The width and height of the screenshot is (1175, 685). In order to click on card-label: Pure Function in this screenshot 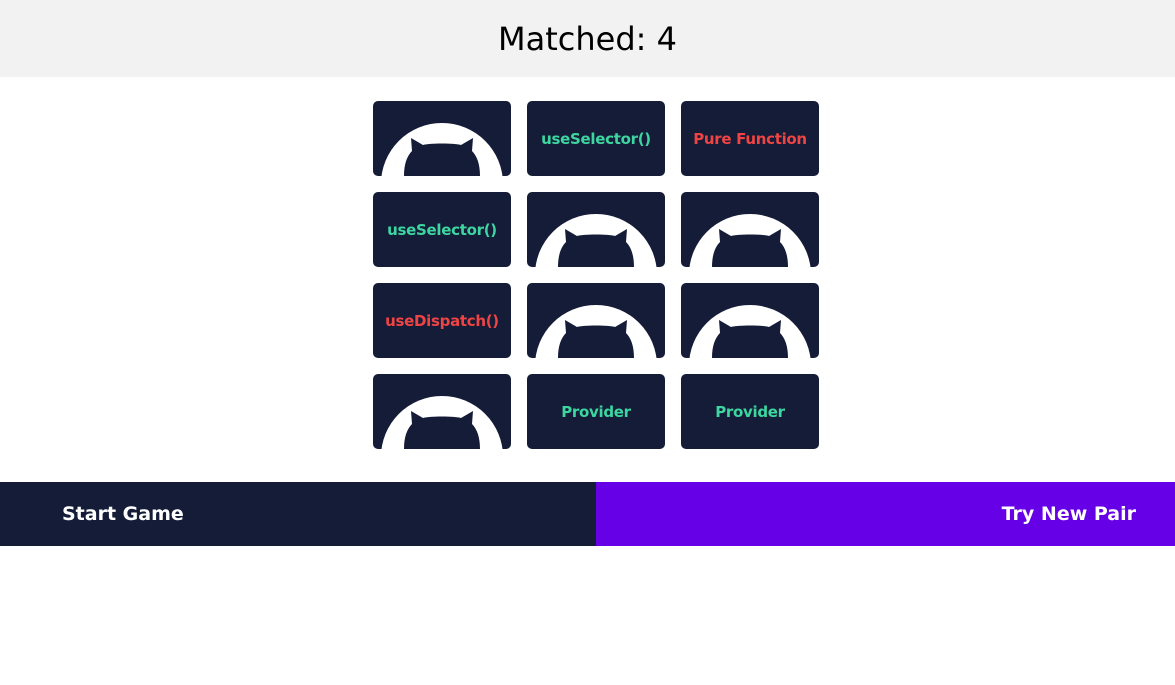, I will do `click(750, 138)`.